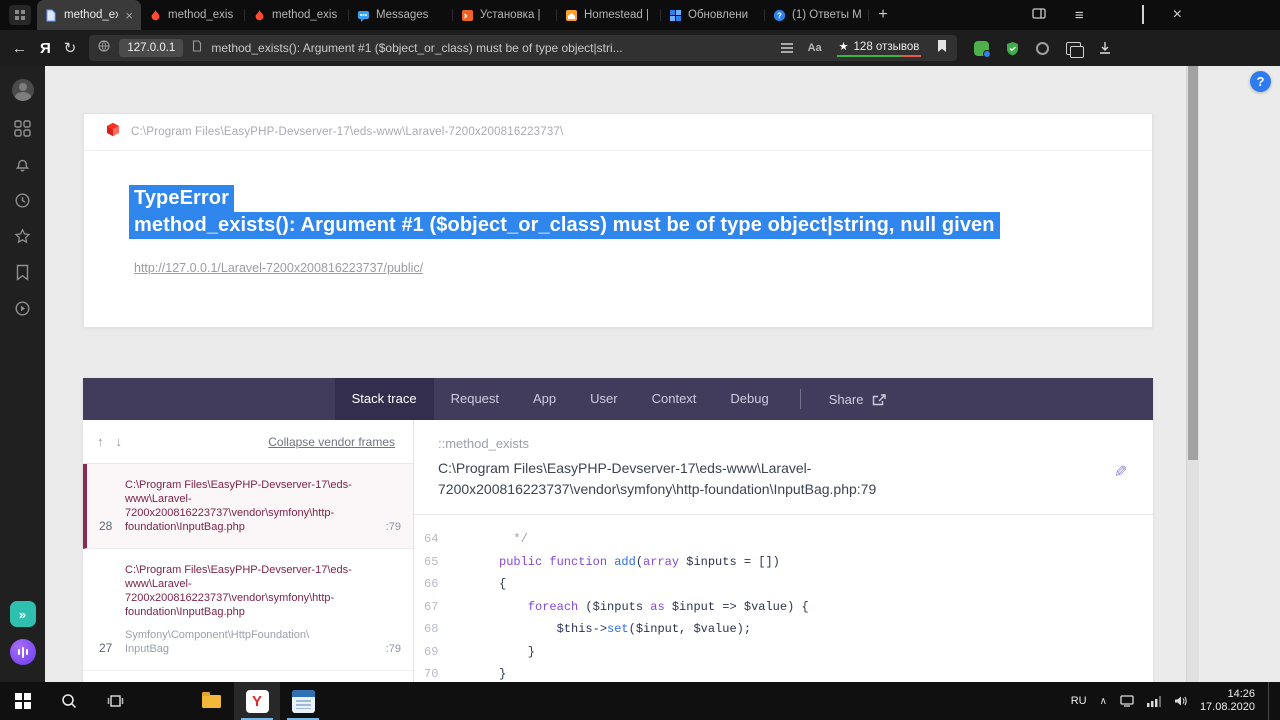 The width and height of the screenshot is (1280, 720). Describe the element at coordinates (815, 48) in the screenshot. I see `translate-icon: Aа` at that location.